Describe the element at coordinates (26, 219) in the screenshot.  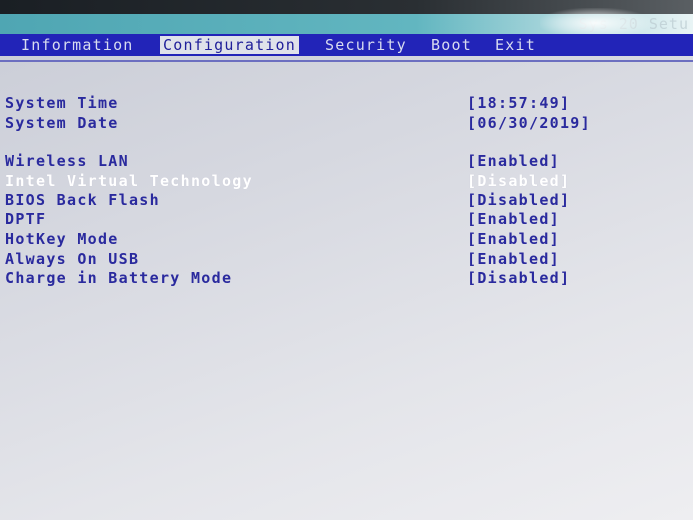
I see `setting-label: DPTF` at that location.